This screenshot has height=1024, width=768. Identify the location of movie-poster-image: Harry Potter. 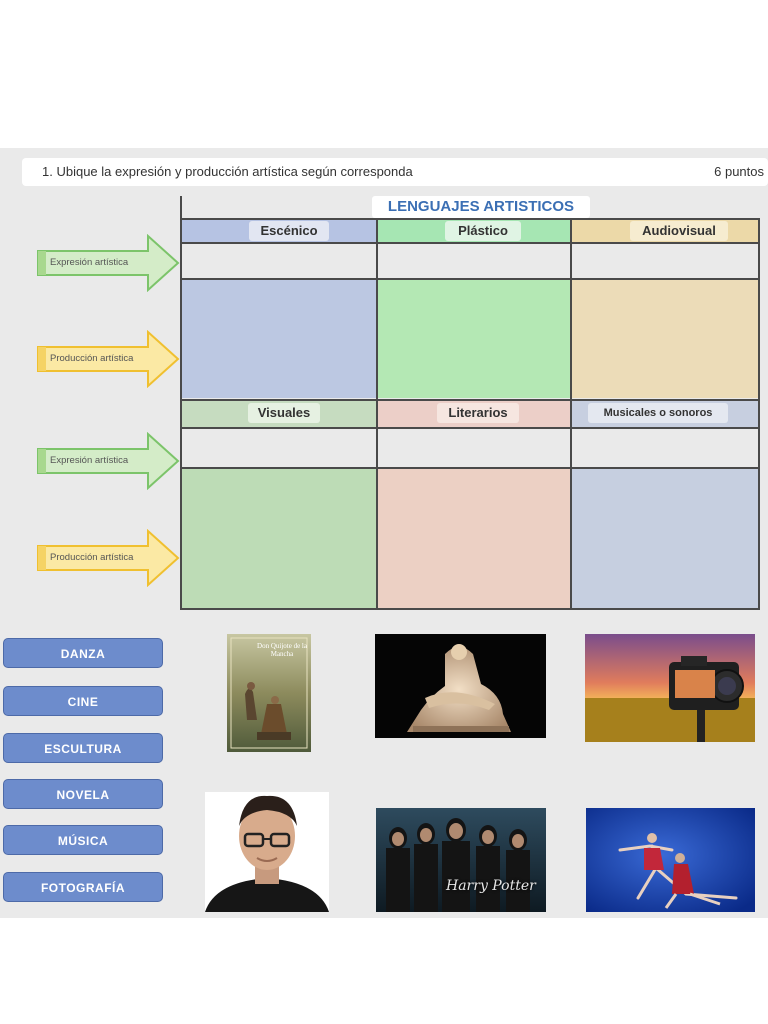
(461, 860).